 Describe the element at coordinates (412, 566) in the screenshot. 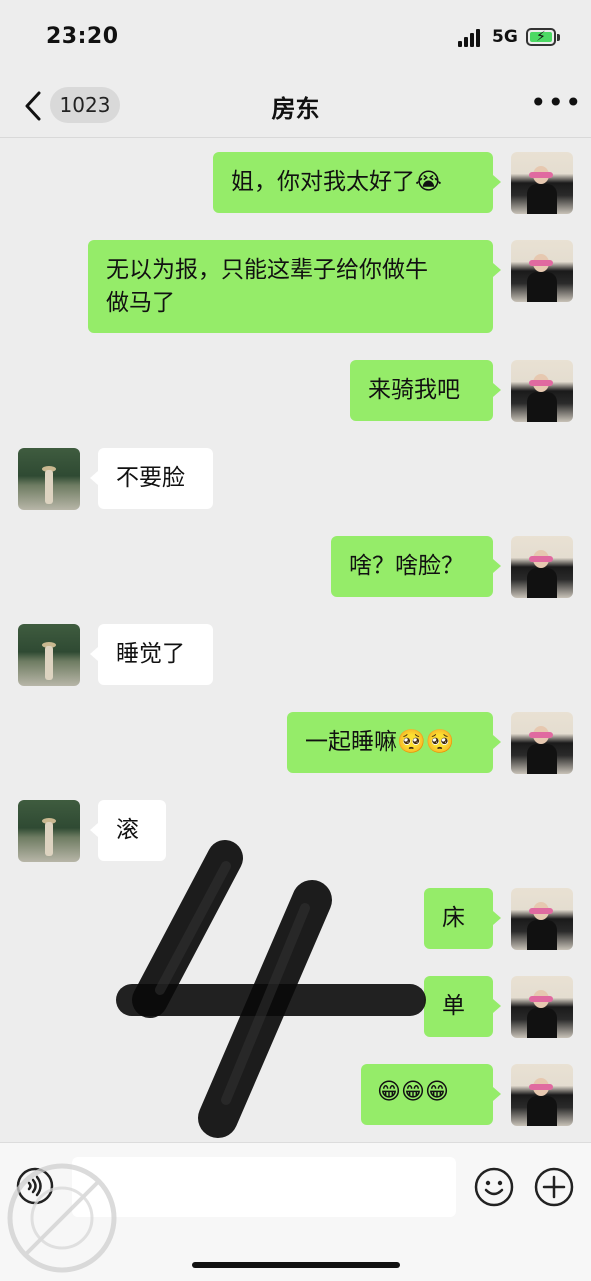

I see `my-message-bubble: 啥？啥脸？` at that location.